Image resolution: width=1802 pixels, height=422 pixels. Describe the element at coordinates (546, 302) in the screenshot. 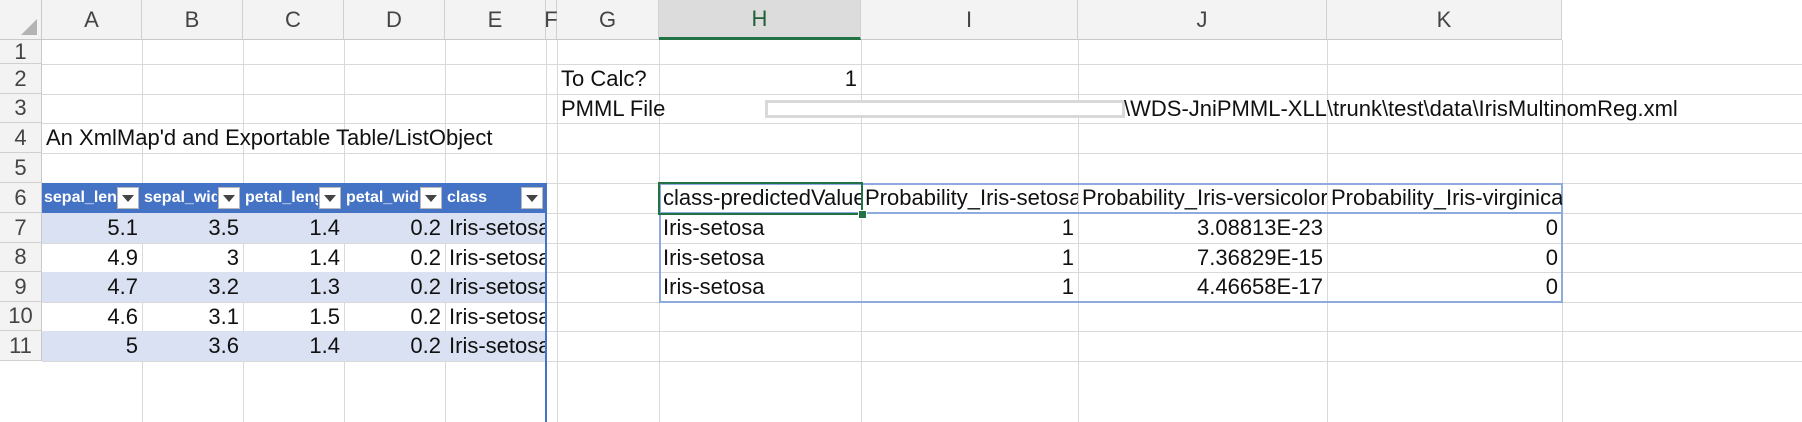

I see `iris-table-right-border` at that location.